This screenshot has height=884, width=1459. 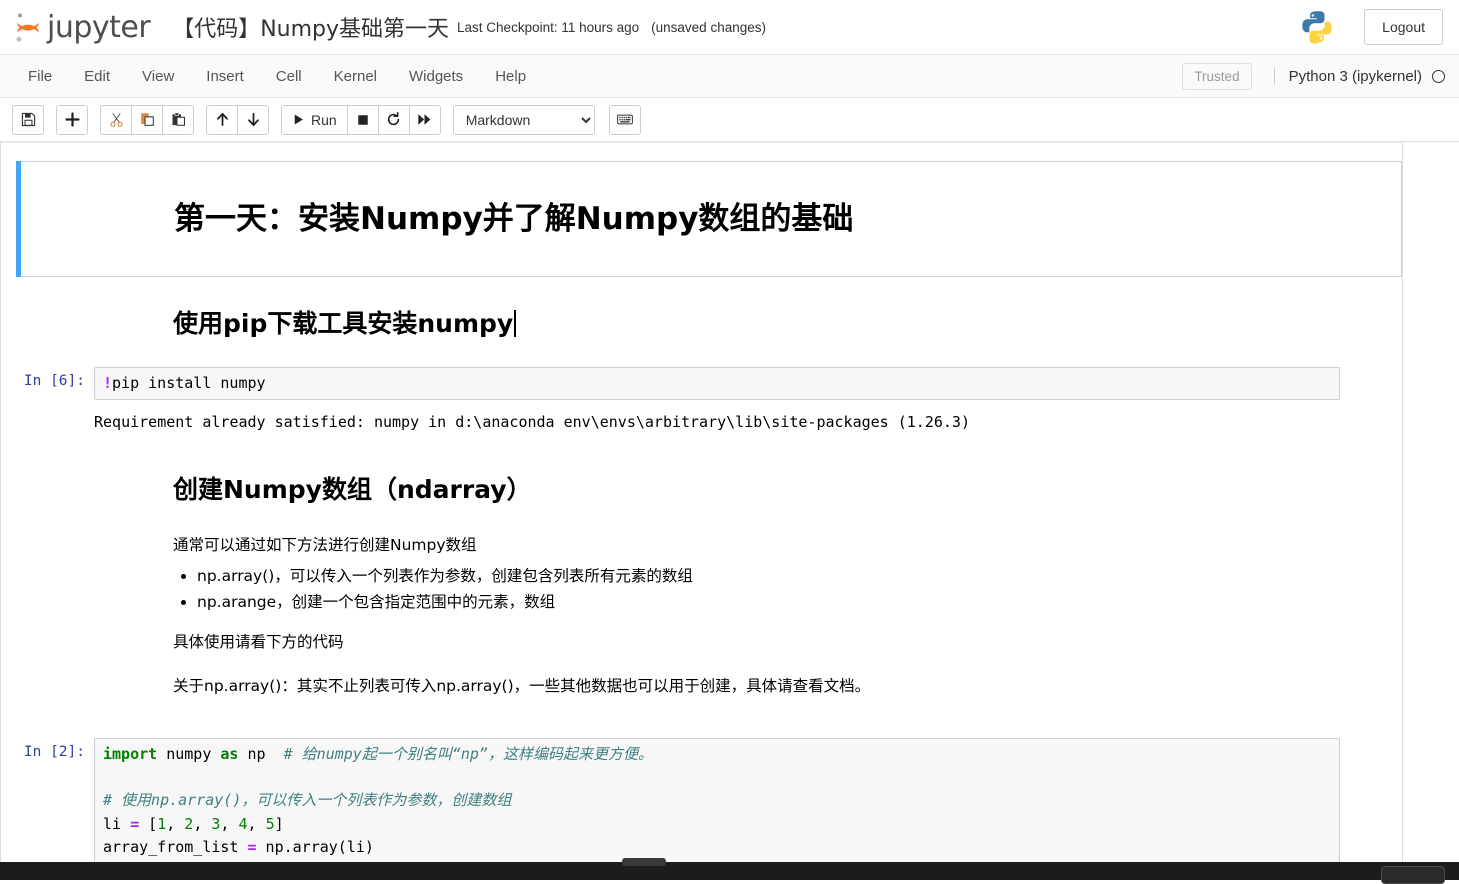 I want to click on menu-item-view: View, so click(x=158, y=76).